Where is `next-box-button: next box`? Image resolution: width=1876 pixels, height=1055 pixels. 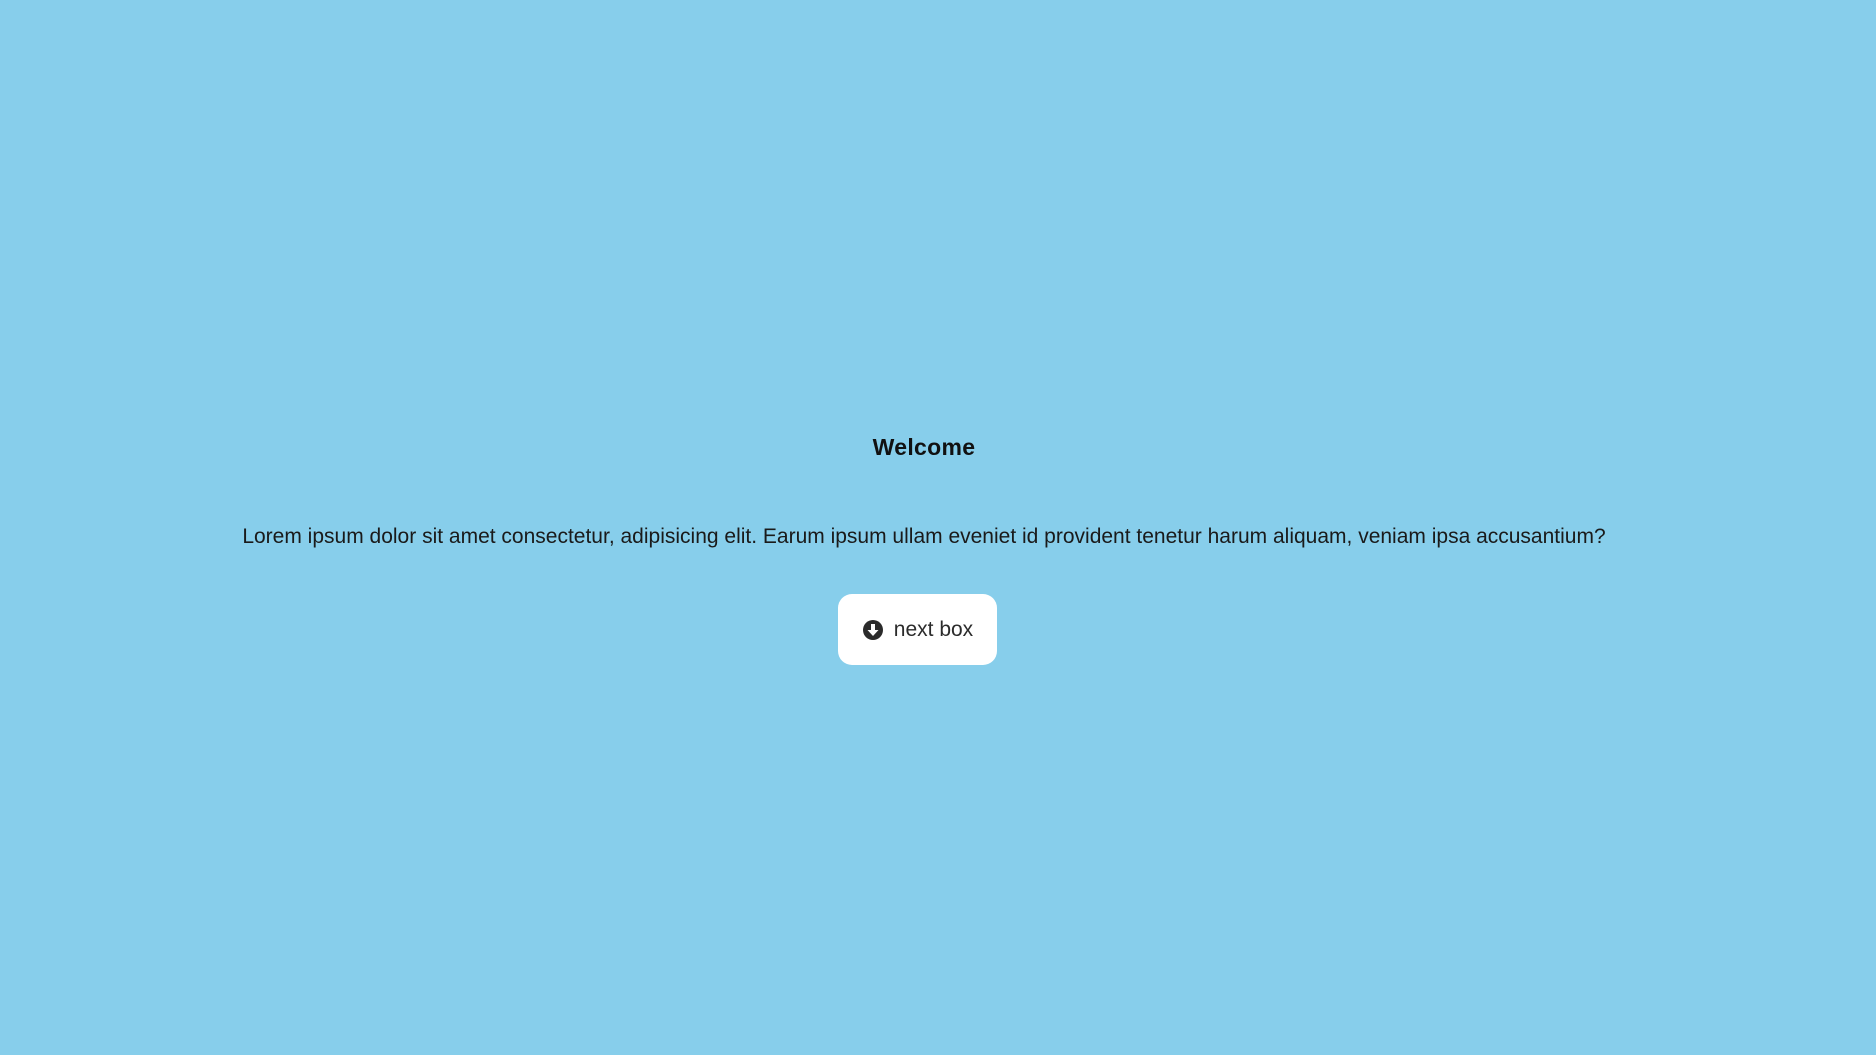
next-box-button: next box is located at coordinates (917, 629).